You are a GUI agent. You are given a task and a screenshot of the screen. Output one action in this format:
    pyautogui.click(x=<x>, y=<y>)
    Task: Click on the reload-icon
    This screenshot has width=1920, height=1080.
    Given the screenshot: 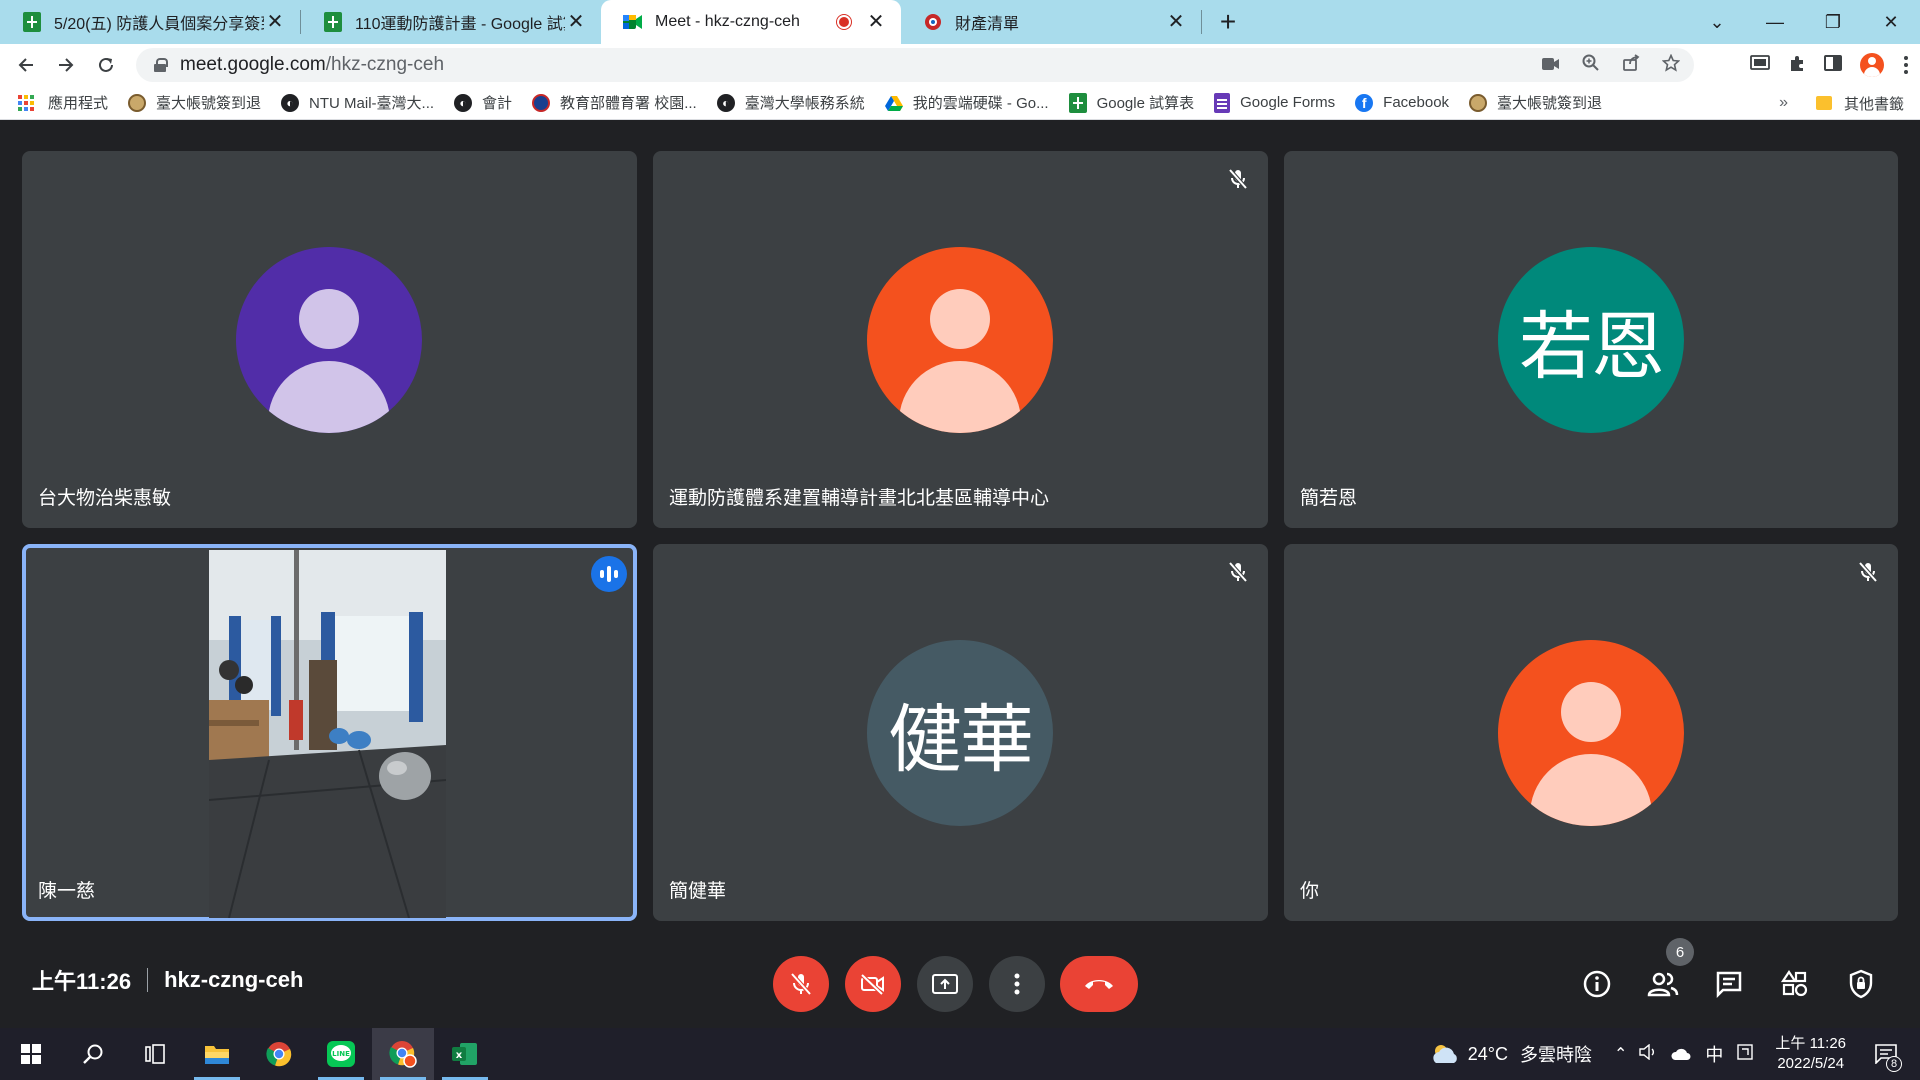 What is the action you would take?
    pyautogui.click(x=106, y=65)
    